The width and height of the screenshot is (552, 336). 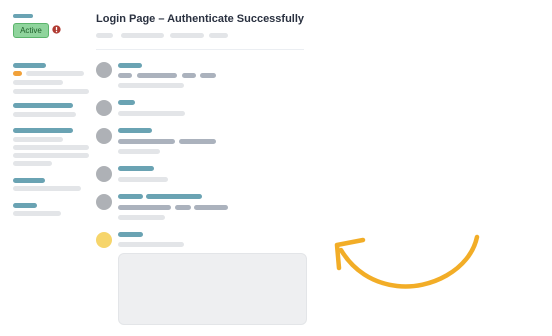 I want to click on status-badge: Active, so click(x=31, y=30).